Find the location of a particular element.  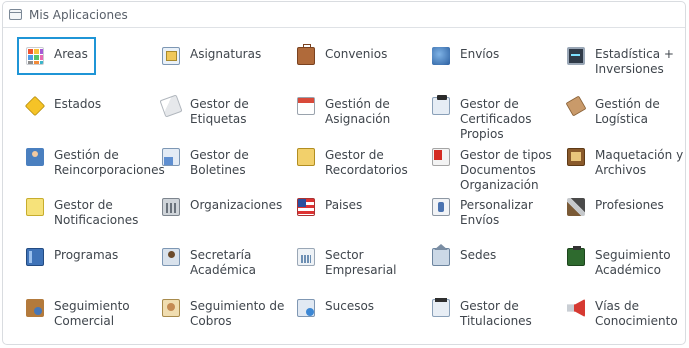

app-item-secretaria: Secretaría Académica is located at coordinates (209, 263).